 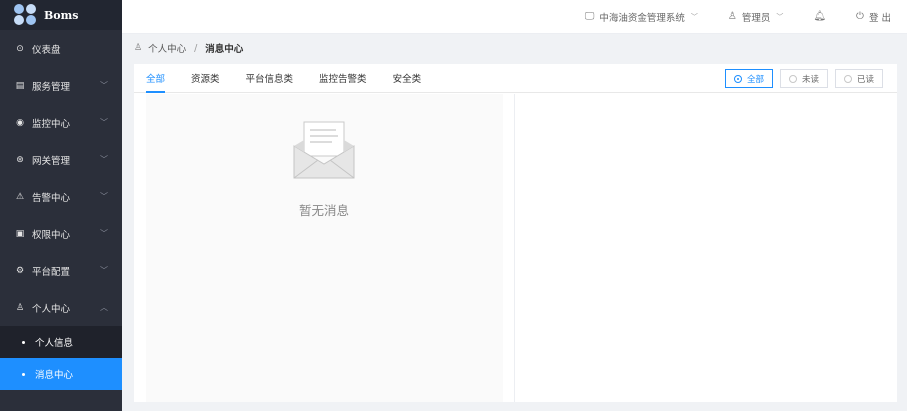 What do you see at coordinates (810, 79) in the screenshot?
I see `filter-label: 未读` at bounding box center [810, 79].